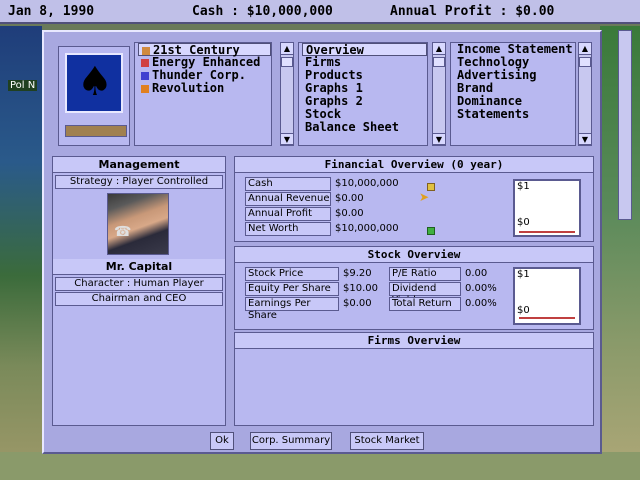 The height and width of the screenshot is (480, 640). Describe the element at coordinates (431, 231) in the screenshot. I see `status-indicator-green` at that location.